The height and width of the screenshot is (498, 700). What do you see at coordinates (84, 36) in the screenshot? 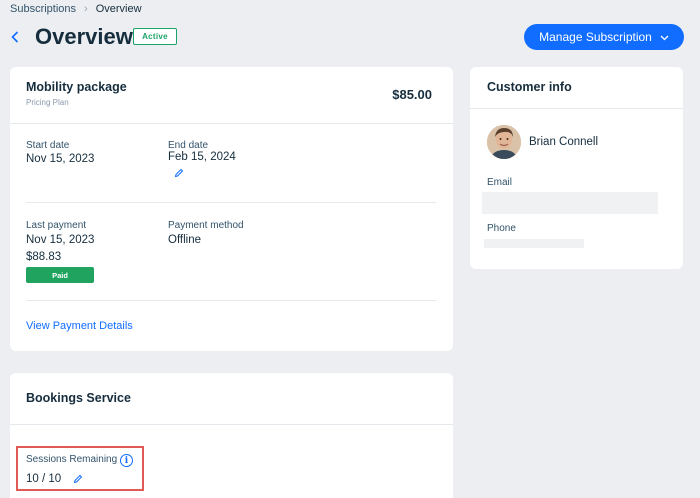
I see `page-title: Overview` at bounding box center [84, 36].